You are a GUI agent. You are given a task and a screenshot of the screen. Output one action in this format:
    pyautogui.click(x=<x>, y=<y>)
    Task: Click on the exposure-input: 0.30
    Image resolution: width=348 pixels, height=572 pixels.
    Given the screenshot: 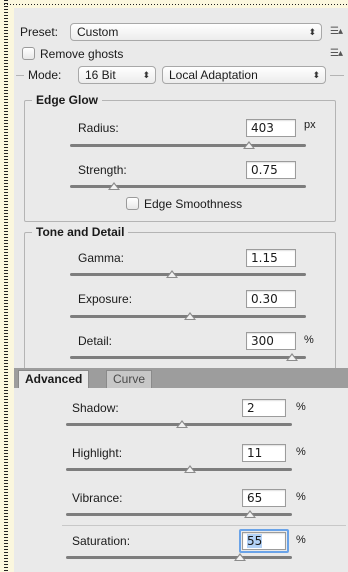 What is the action you would take?
    pyautogui.click(x=271, y=299)
    